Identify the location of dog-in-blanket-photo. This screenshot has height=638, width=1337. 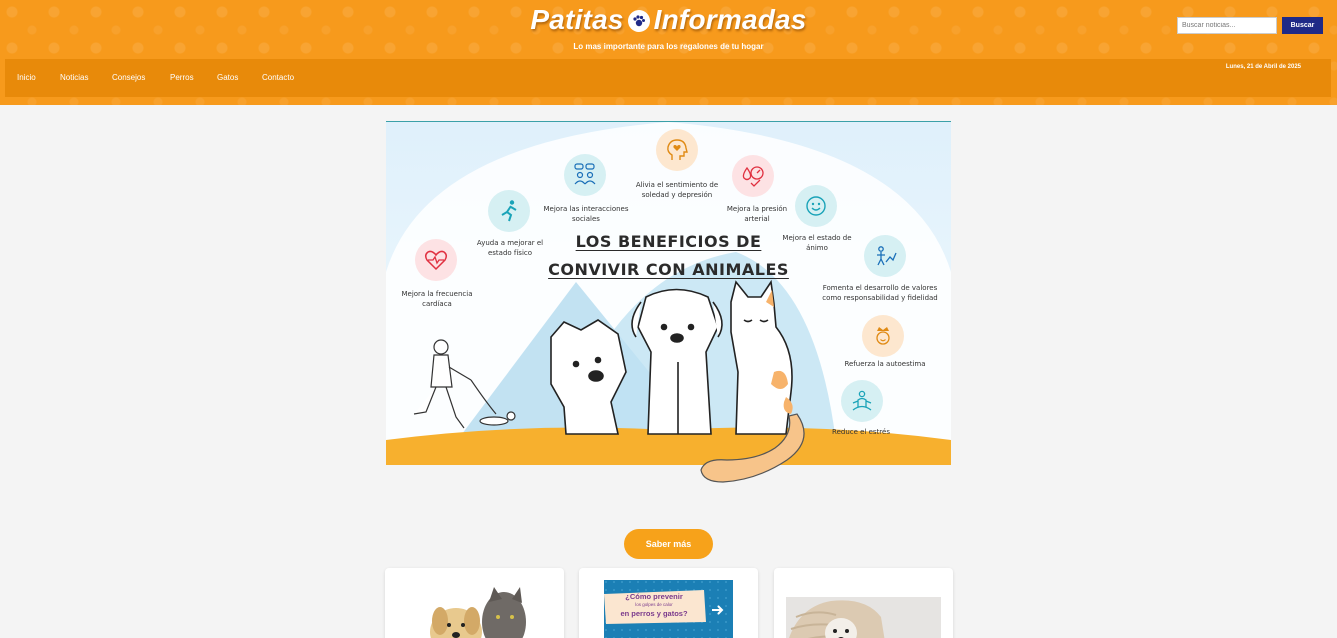
(863, 617).